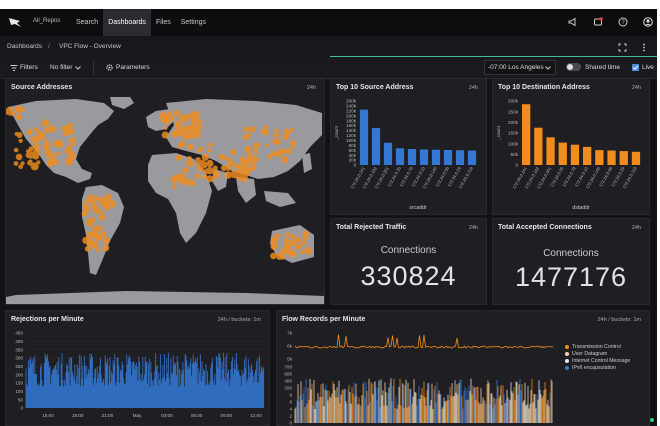 Image resolution: width=660 pixels, height=426 pixels. Describe the element at coordinates (597, 360) in the screenshot. I see `legend-item: Internet Control Message` at that location.